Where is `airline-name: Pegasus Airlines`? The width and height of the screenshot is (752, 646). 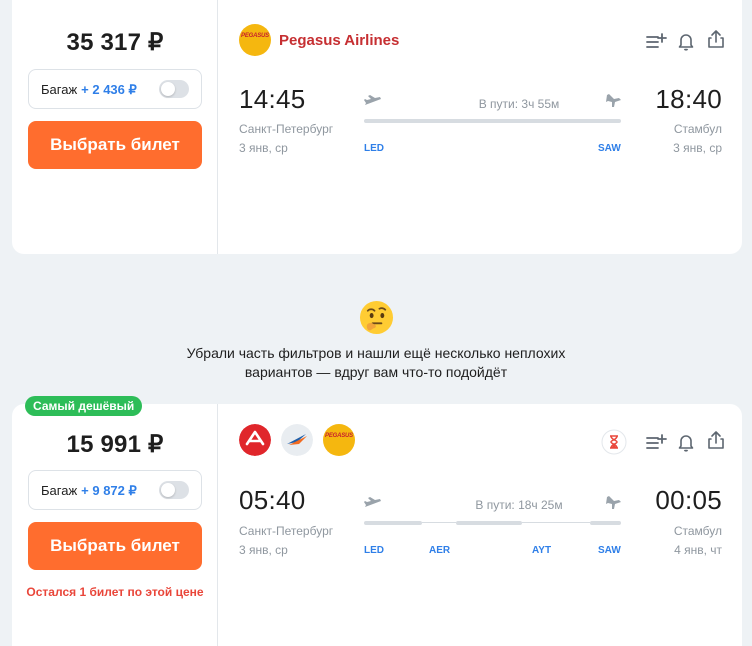 airline-name: Pegasus Airlines is located at coordinates (339, 40).